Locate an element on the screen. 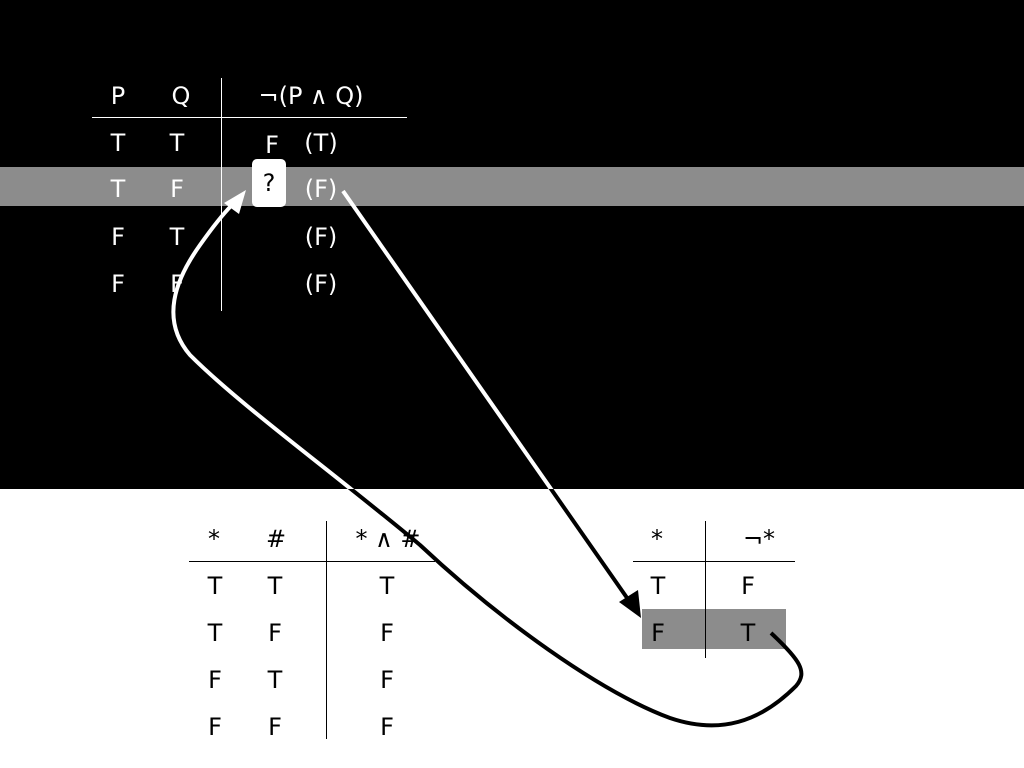  row2-paren: (F) is located at coordinates (321, 189).